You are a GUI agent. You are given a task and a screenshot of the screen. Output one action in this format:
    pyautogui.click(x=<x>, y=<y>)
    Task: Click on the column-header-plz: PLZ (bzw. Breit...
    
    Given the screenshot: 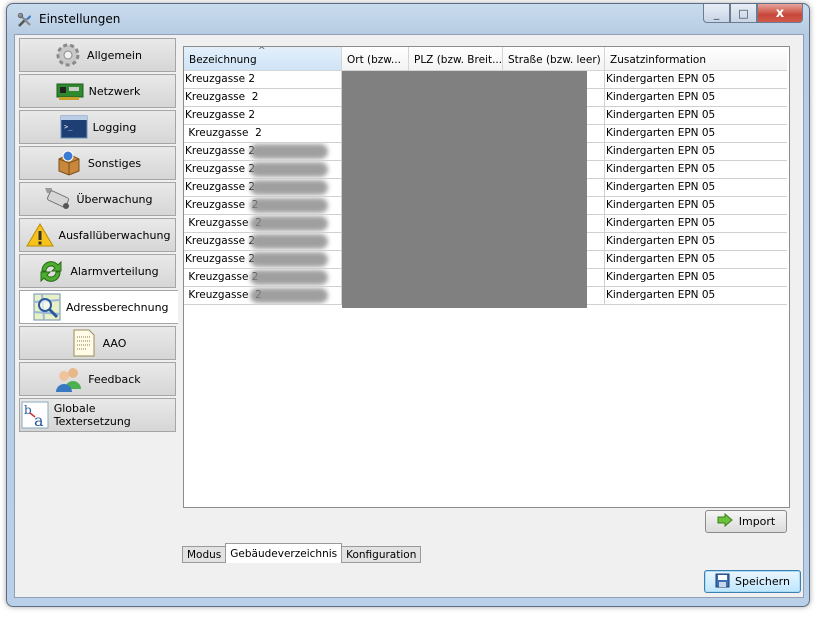 What is the action you would take?
    pyautogui.click(x=456, y=58)
    